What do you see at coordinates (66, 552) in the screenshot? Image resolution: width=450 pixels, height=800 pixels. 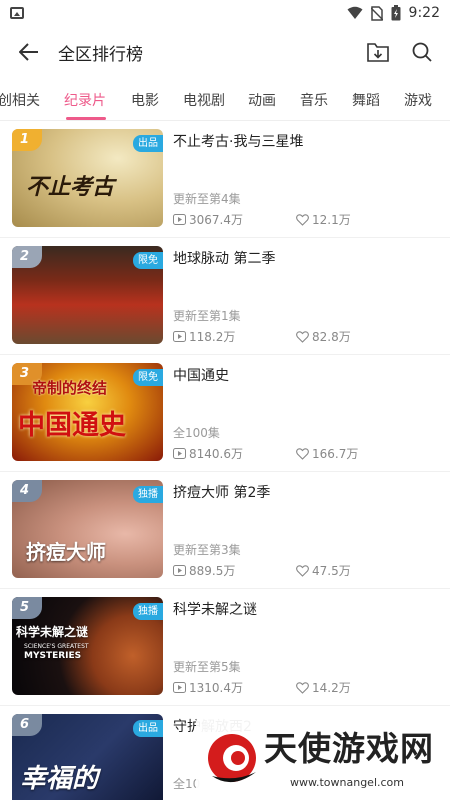 I see `thumbnail-caption: 挤痘大师` at bounding box center [66, 552].